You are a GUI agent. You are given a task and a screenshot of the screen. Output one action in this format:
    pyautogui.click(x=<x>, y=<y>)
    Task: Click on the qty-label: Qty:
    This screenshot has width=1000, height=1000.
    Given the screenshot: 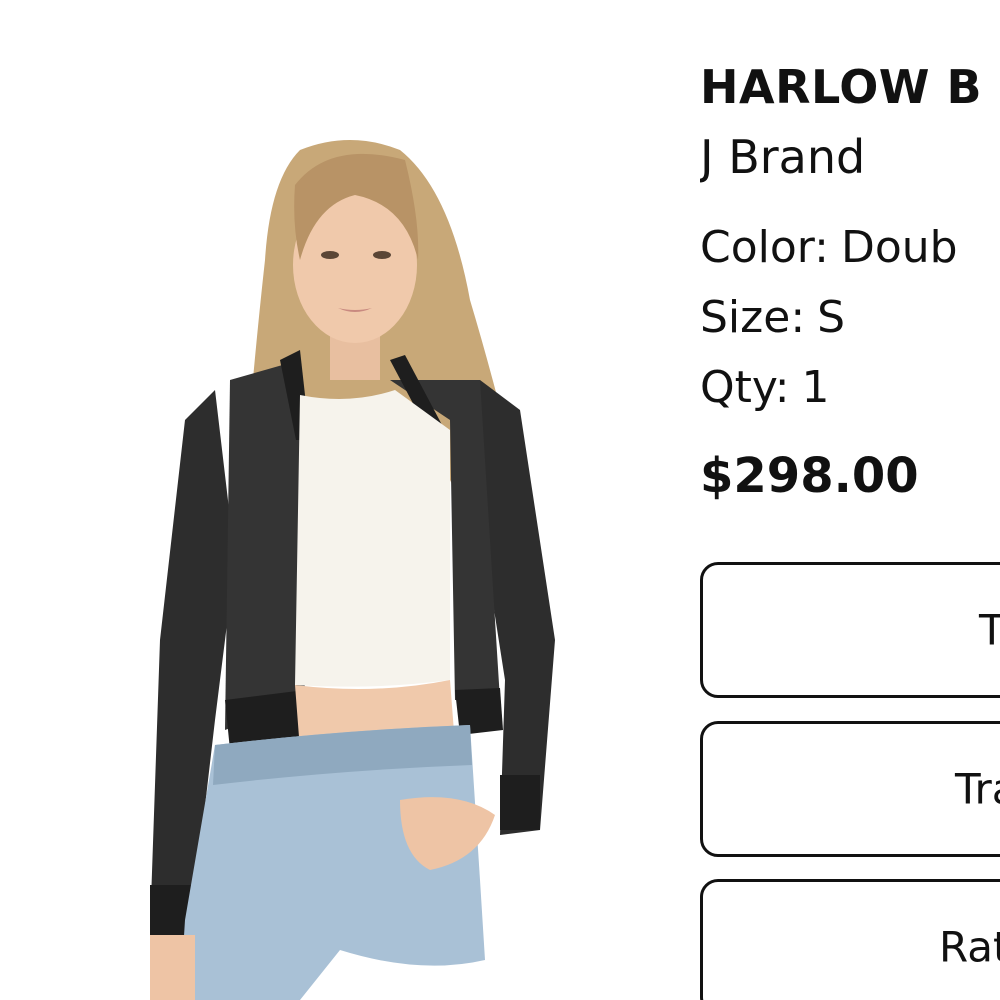 What is the action you would take?
    pyautogui.click(x=745, y=387)
    